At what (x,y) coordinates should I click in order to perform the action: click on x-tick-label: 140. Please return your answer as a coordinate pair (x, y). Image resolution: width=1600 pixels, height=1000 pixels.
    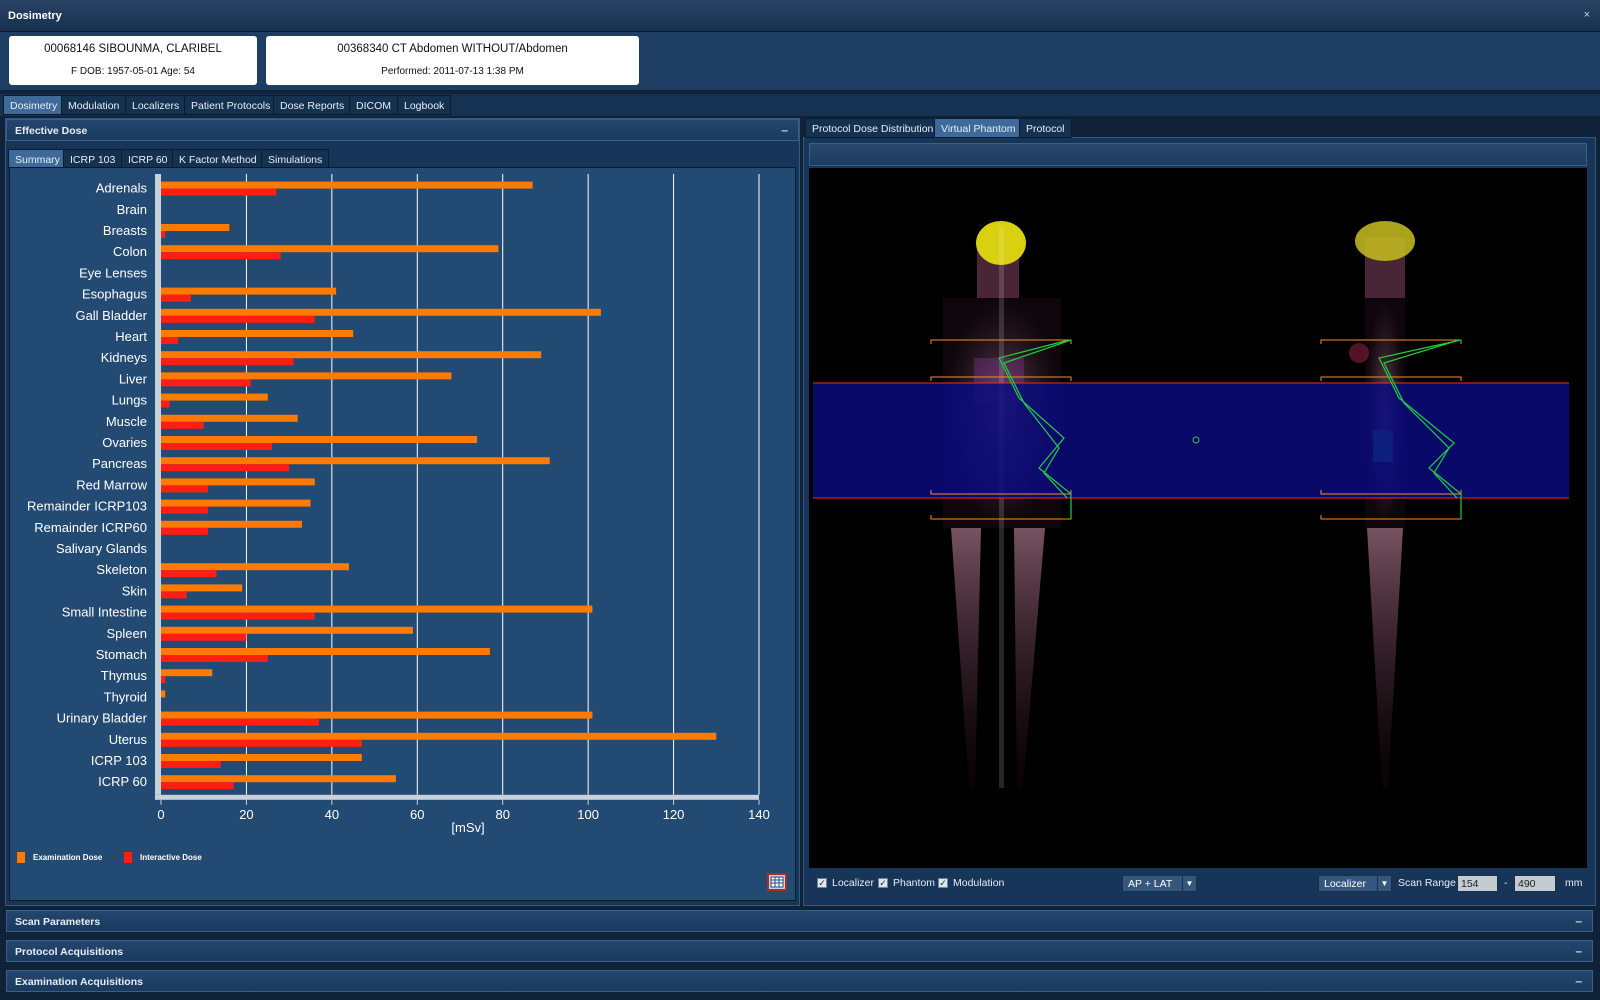
    Looking at the image, I should click on (759, 814).